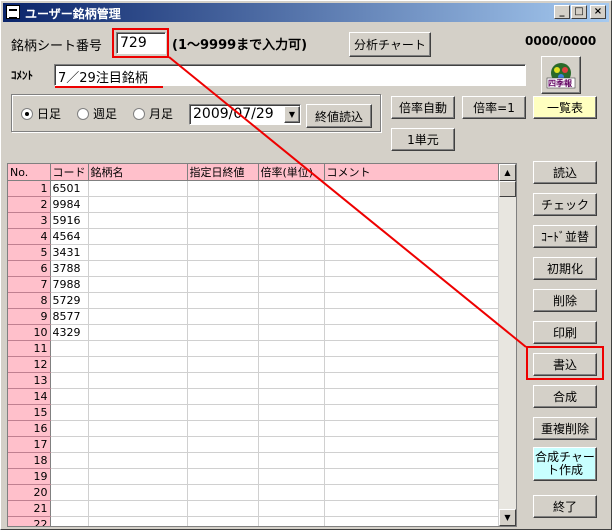  What do you see at coordinates (29, 396) in the screenshot?
I see `row-number-cell: 14` at bounding box center [29, 396].